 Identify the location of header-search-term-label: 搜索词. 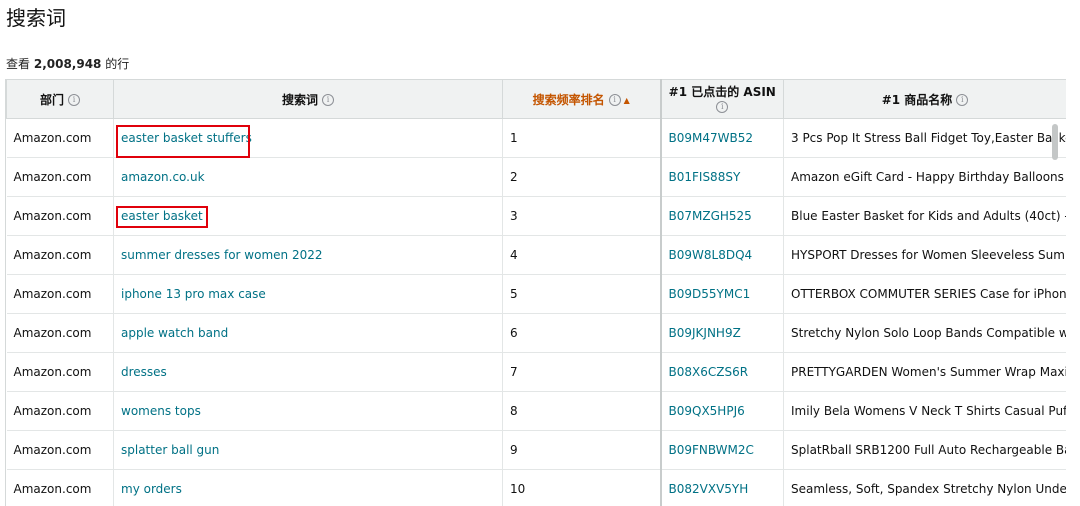
(299, 99).